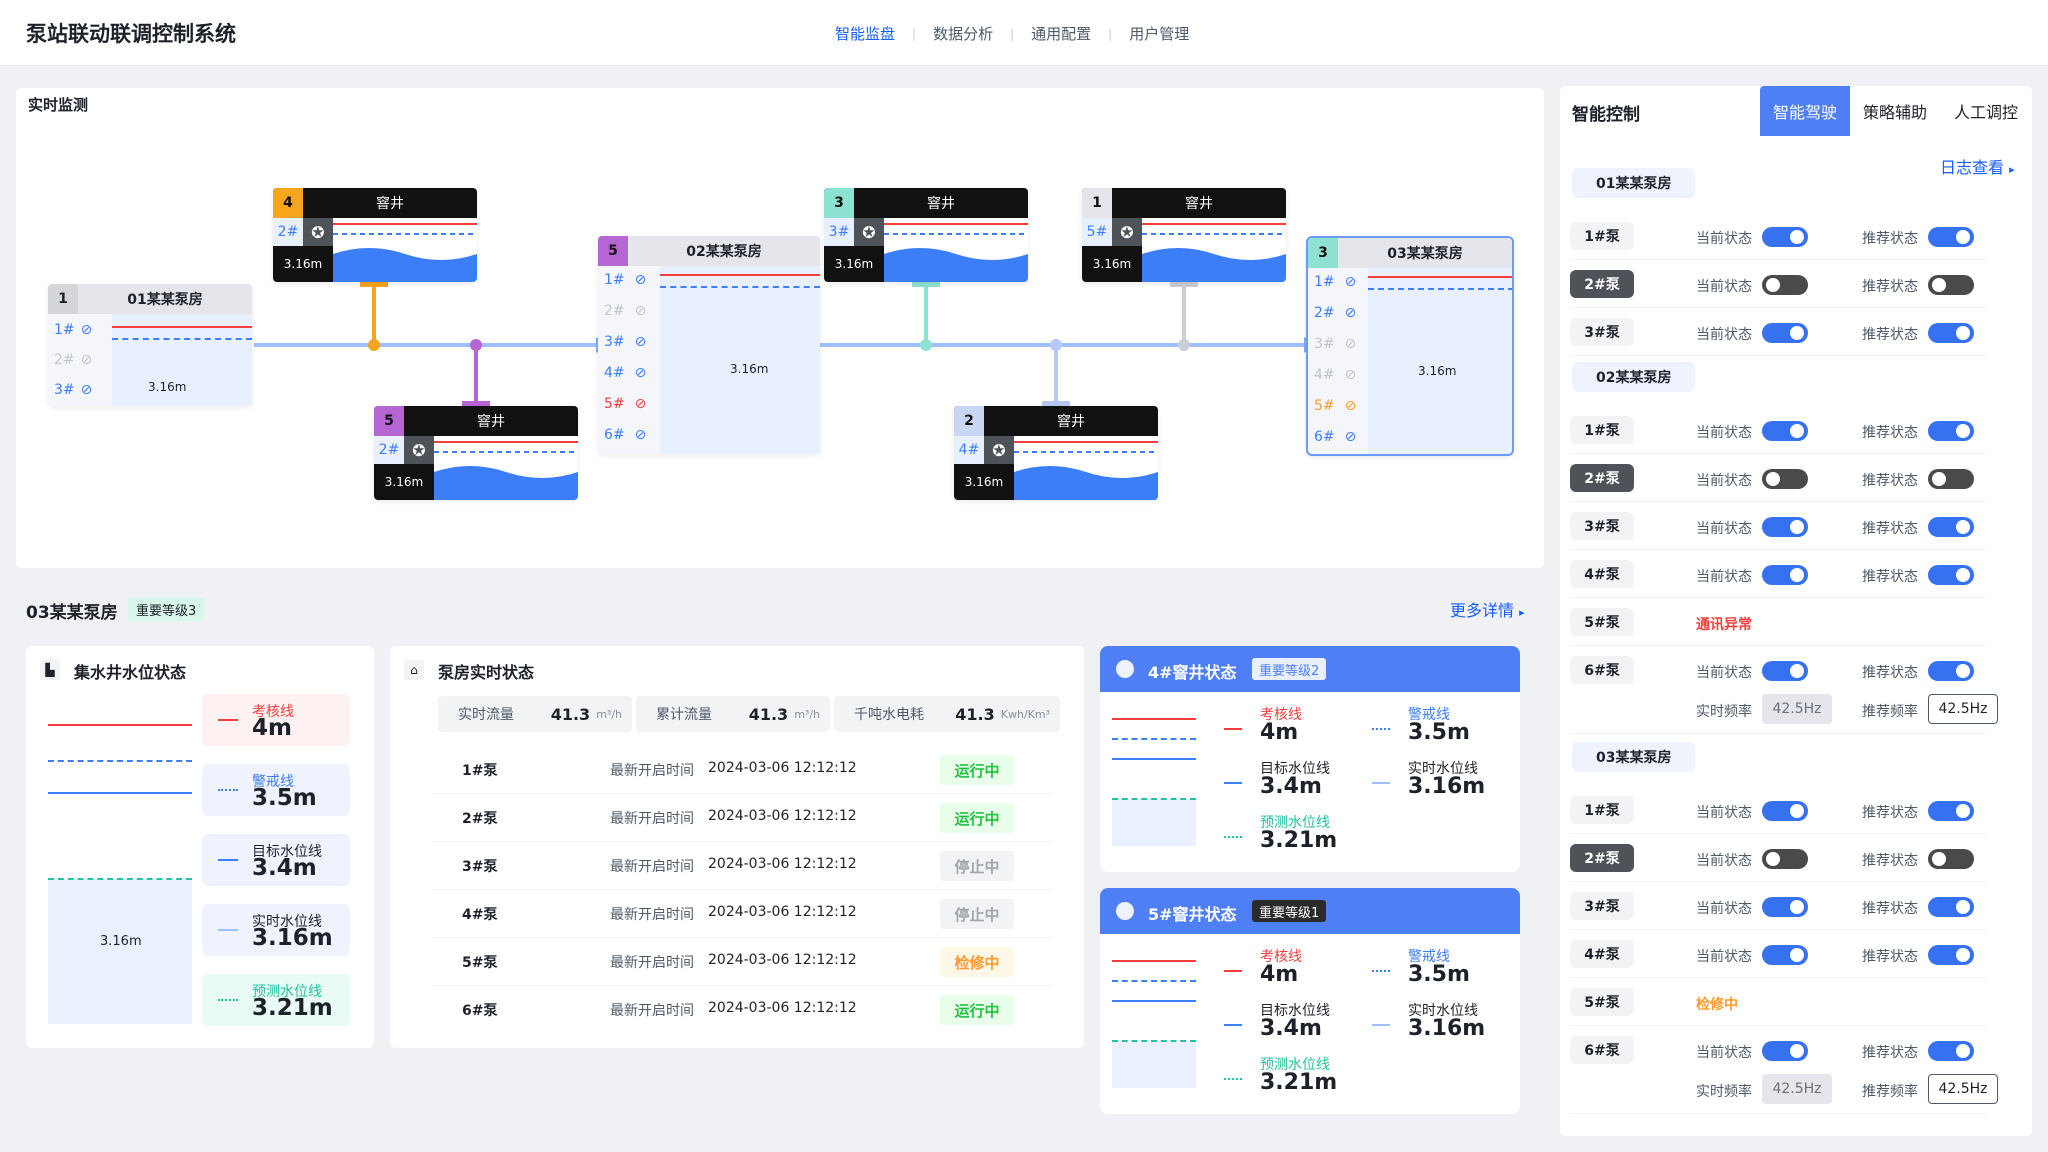  I want to click on table-row: 5#泵 最新开启时间 2024-03-06 12:12:12 检修中, so click(742, 962).